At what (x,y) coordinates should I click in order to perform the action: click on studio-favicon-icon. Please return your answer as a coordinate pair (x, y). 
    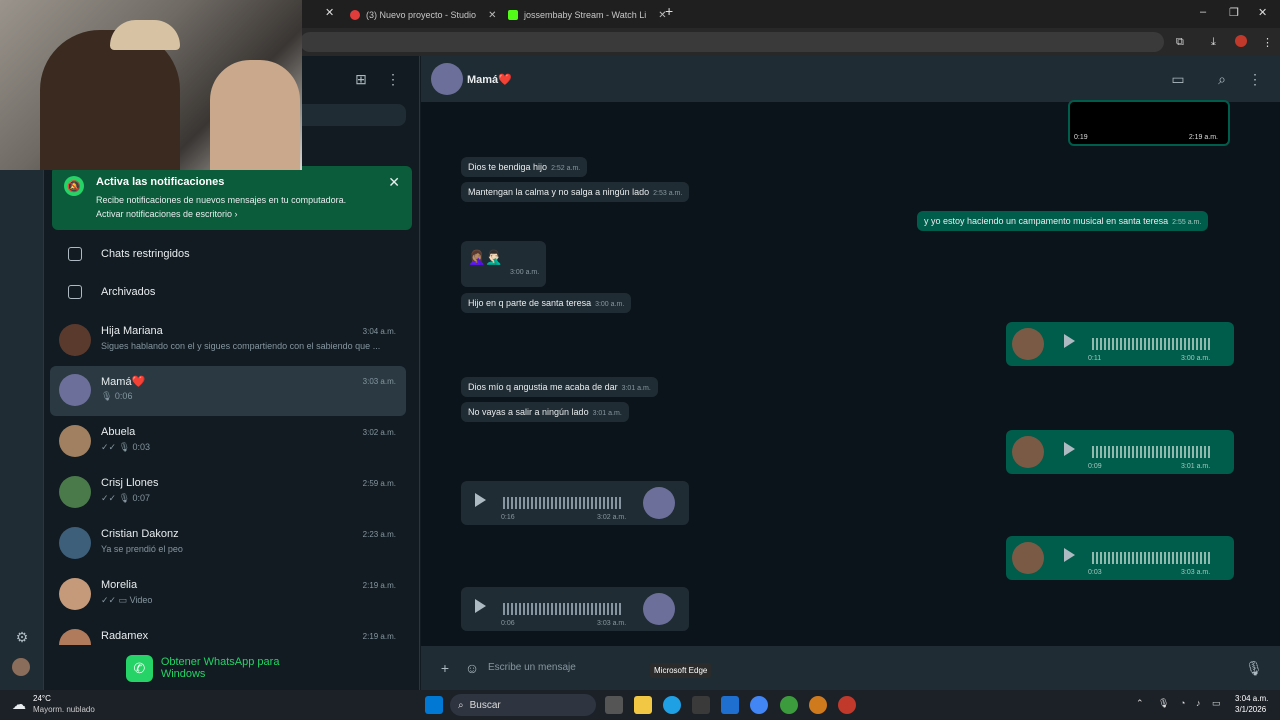
    Looking at the image, I should click on (355, 15).